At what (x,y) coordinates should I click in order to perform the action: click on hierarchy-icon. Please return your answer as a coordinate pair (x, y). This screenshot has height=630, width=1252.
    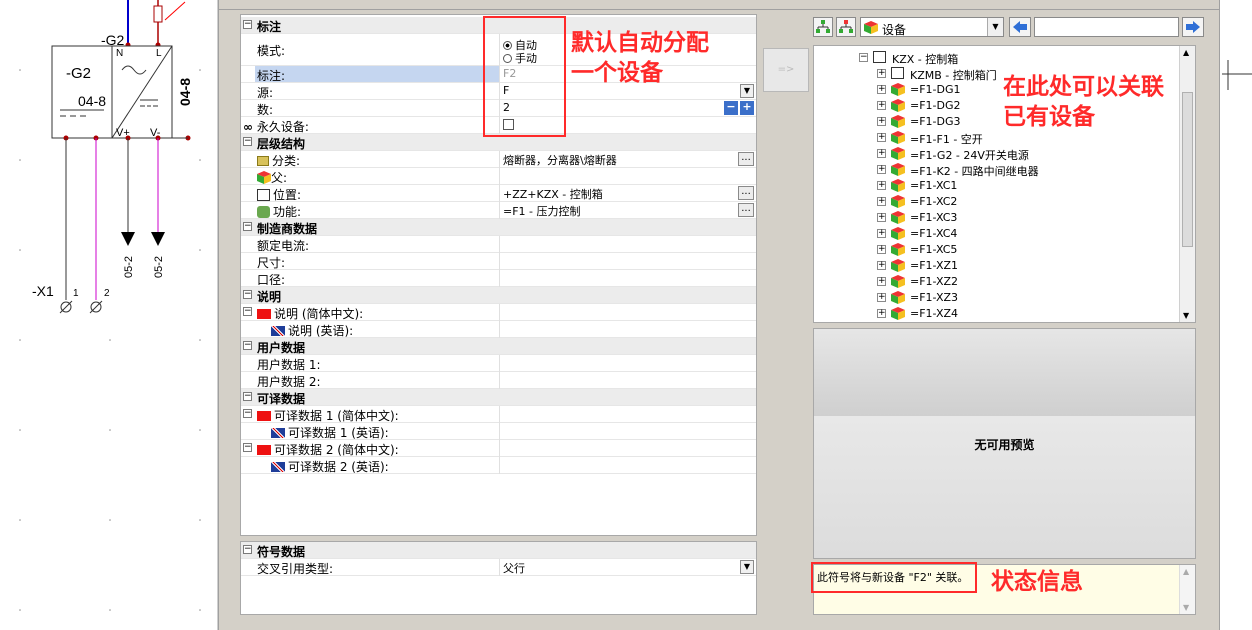
    Looking at the image, I should click on (823, 26).